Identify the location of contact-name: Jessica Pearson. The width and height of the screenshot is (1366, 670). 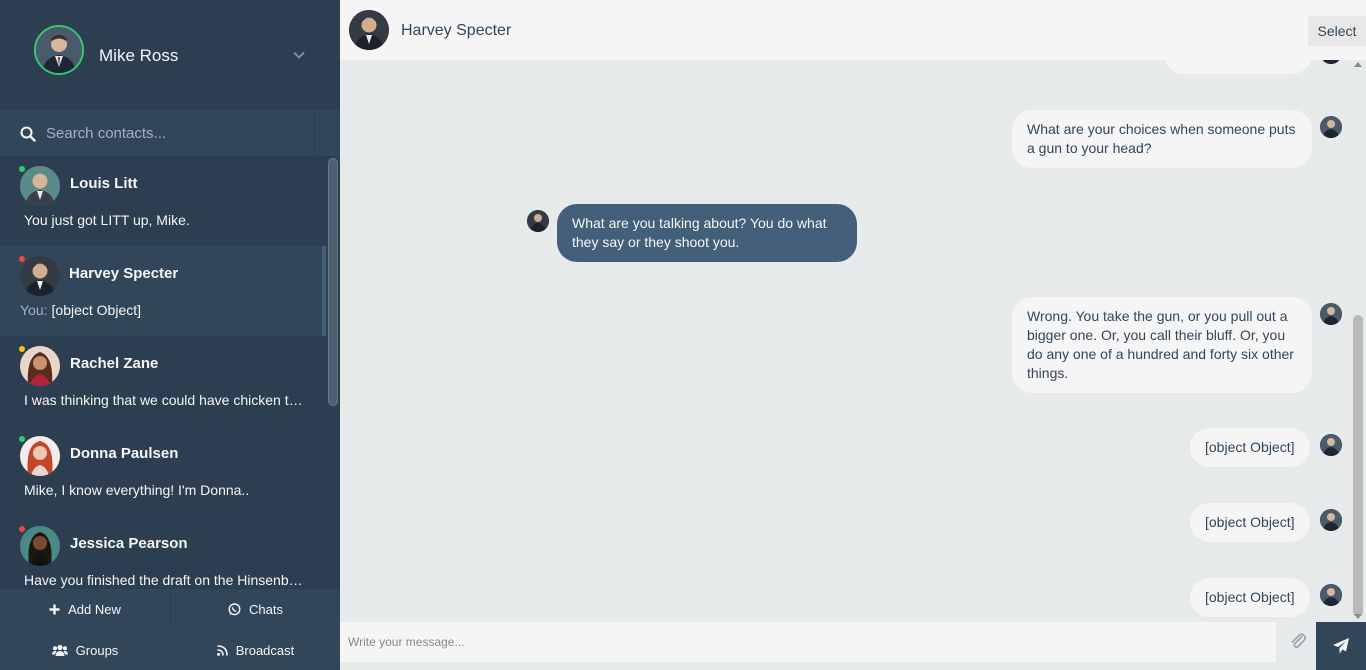
(129, 543).